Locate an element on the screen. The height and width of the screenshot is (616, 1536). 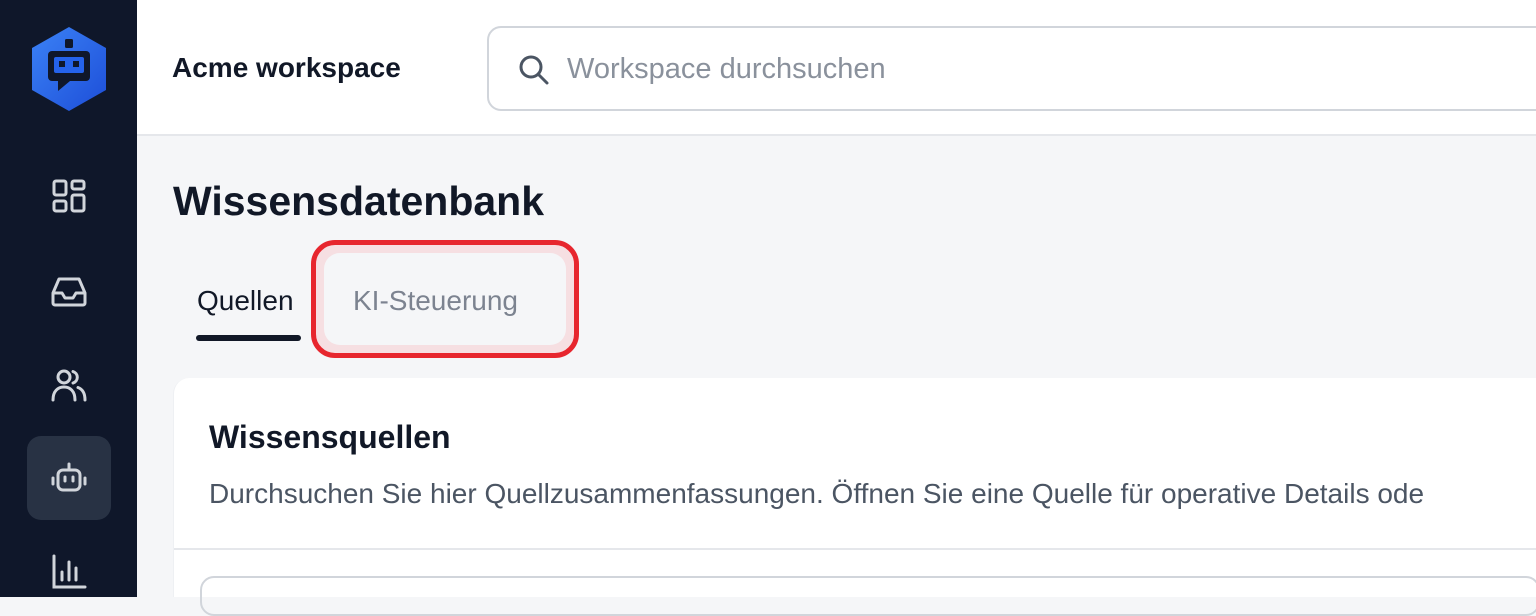
dashboard-grid-icon is located at coordinates (69, 196).